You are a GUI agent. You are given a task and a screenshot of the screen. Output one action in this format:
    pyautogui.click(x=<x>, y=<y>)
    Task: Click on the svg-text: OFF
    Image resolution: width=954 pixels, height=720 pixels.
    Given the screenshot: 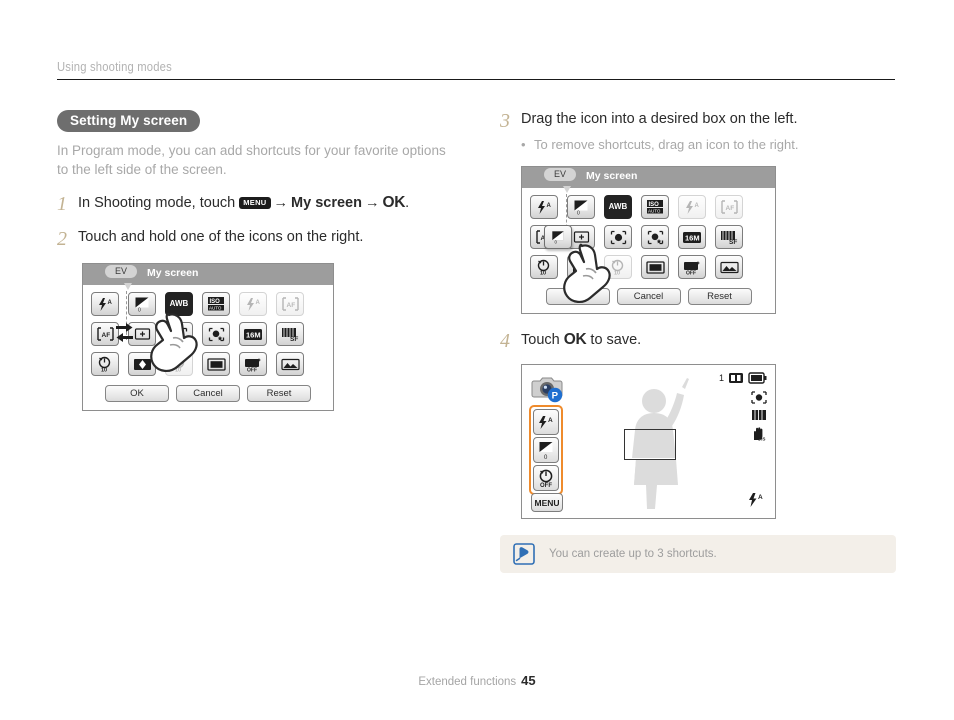 What is the action you would take?
    pyautogui.click(x=546, y=485)
    